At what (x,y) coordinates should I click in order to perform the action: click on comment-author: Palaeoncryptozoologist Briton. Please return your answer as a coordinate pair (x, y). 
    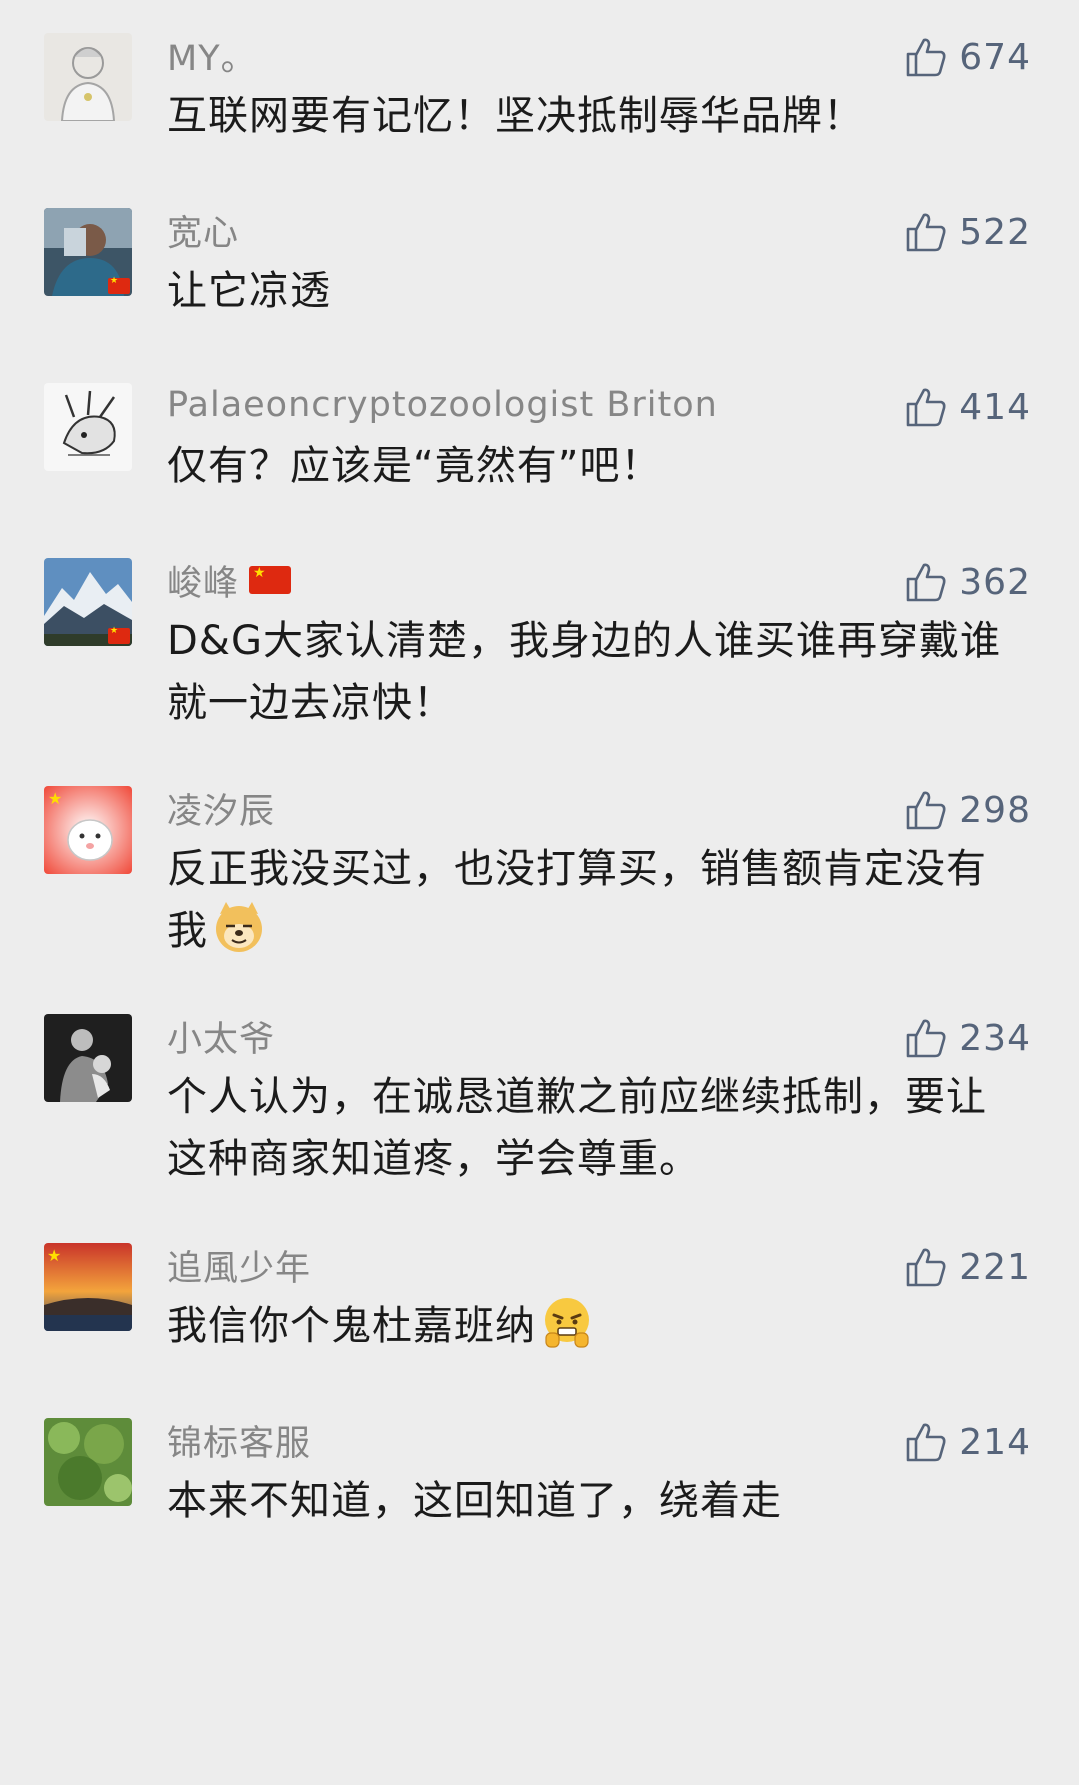
    Looking at the image, I should click on (442, 405).